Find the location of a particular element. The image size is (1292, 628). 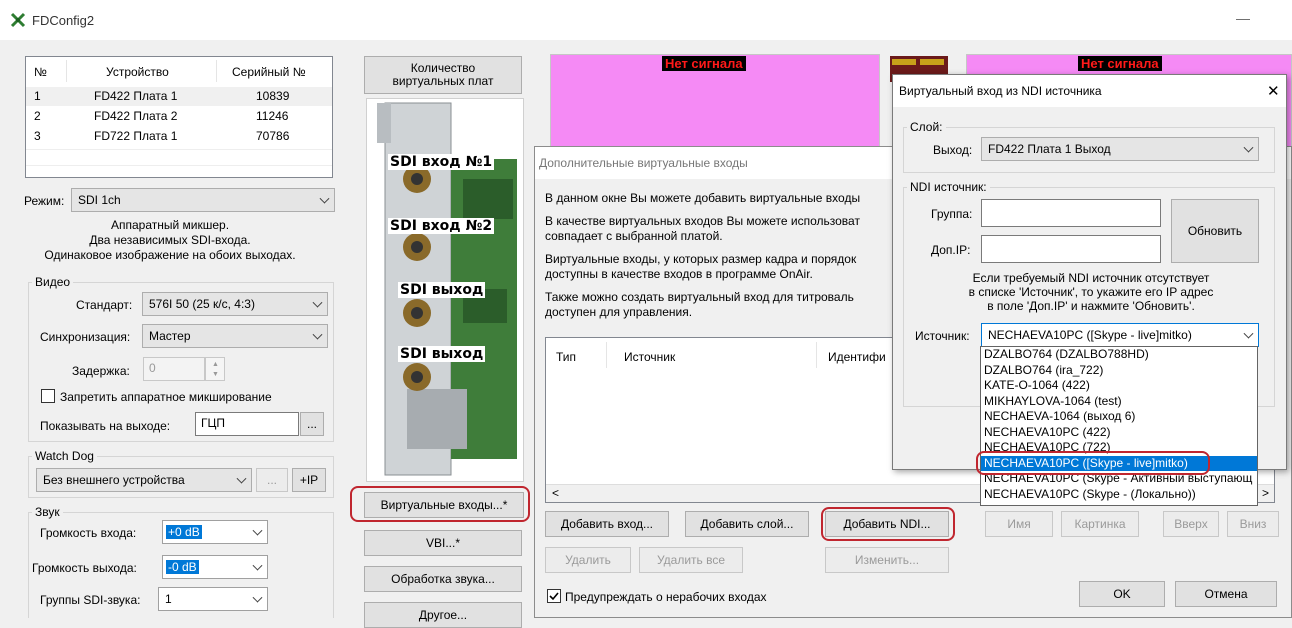

show-output-input: ГЦП is located at coordinates (247, 424).